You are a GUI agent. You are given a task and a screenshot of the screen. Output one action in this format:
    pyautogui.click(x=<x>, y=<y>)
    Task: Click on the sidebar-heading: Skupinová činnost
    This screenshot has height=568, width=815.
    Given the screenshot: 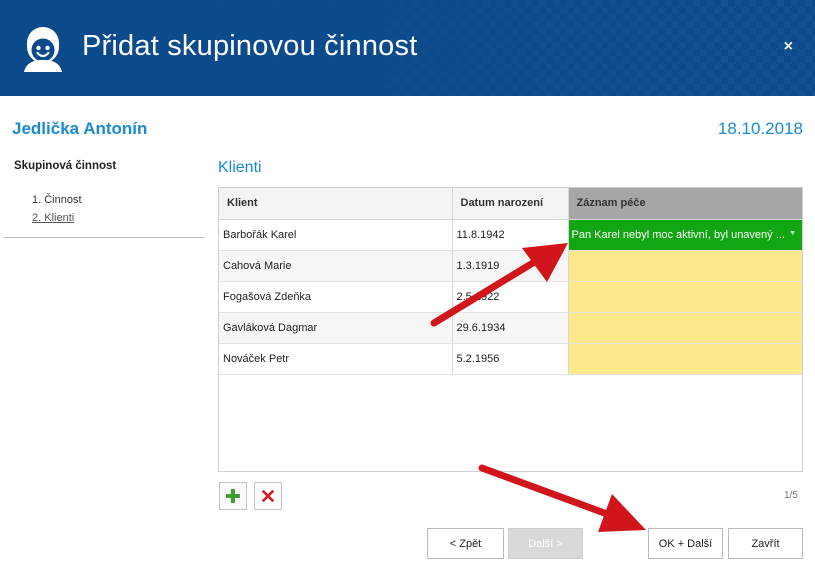 What is the action you would take?
    pyautogui.click(x=65, y=166)
    